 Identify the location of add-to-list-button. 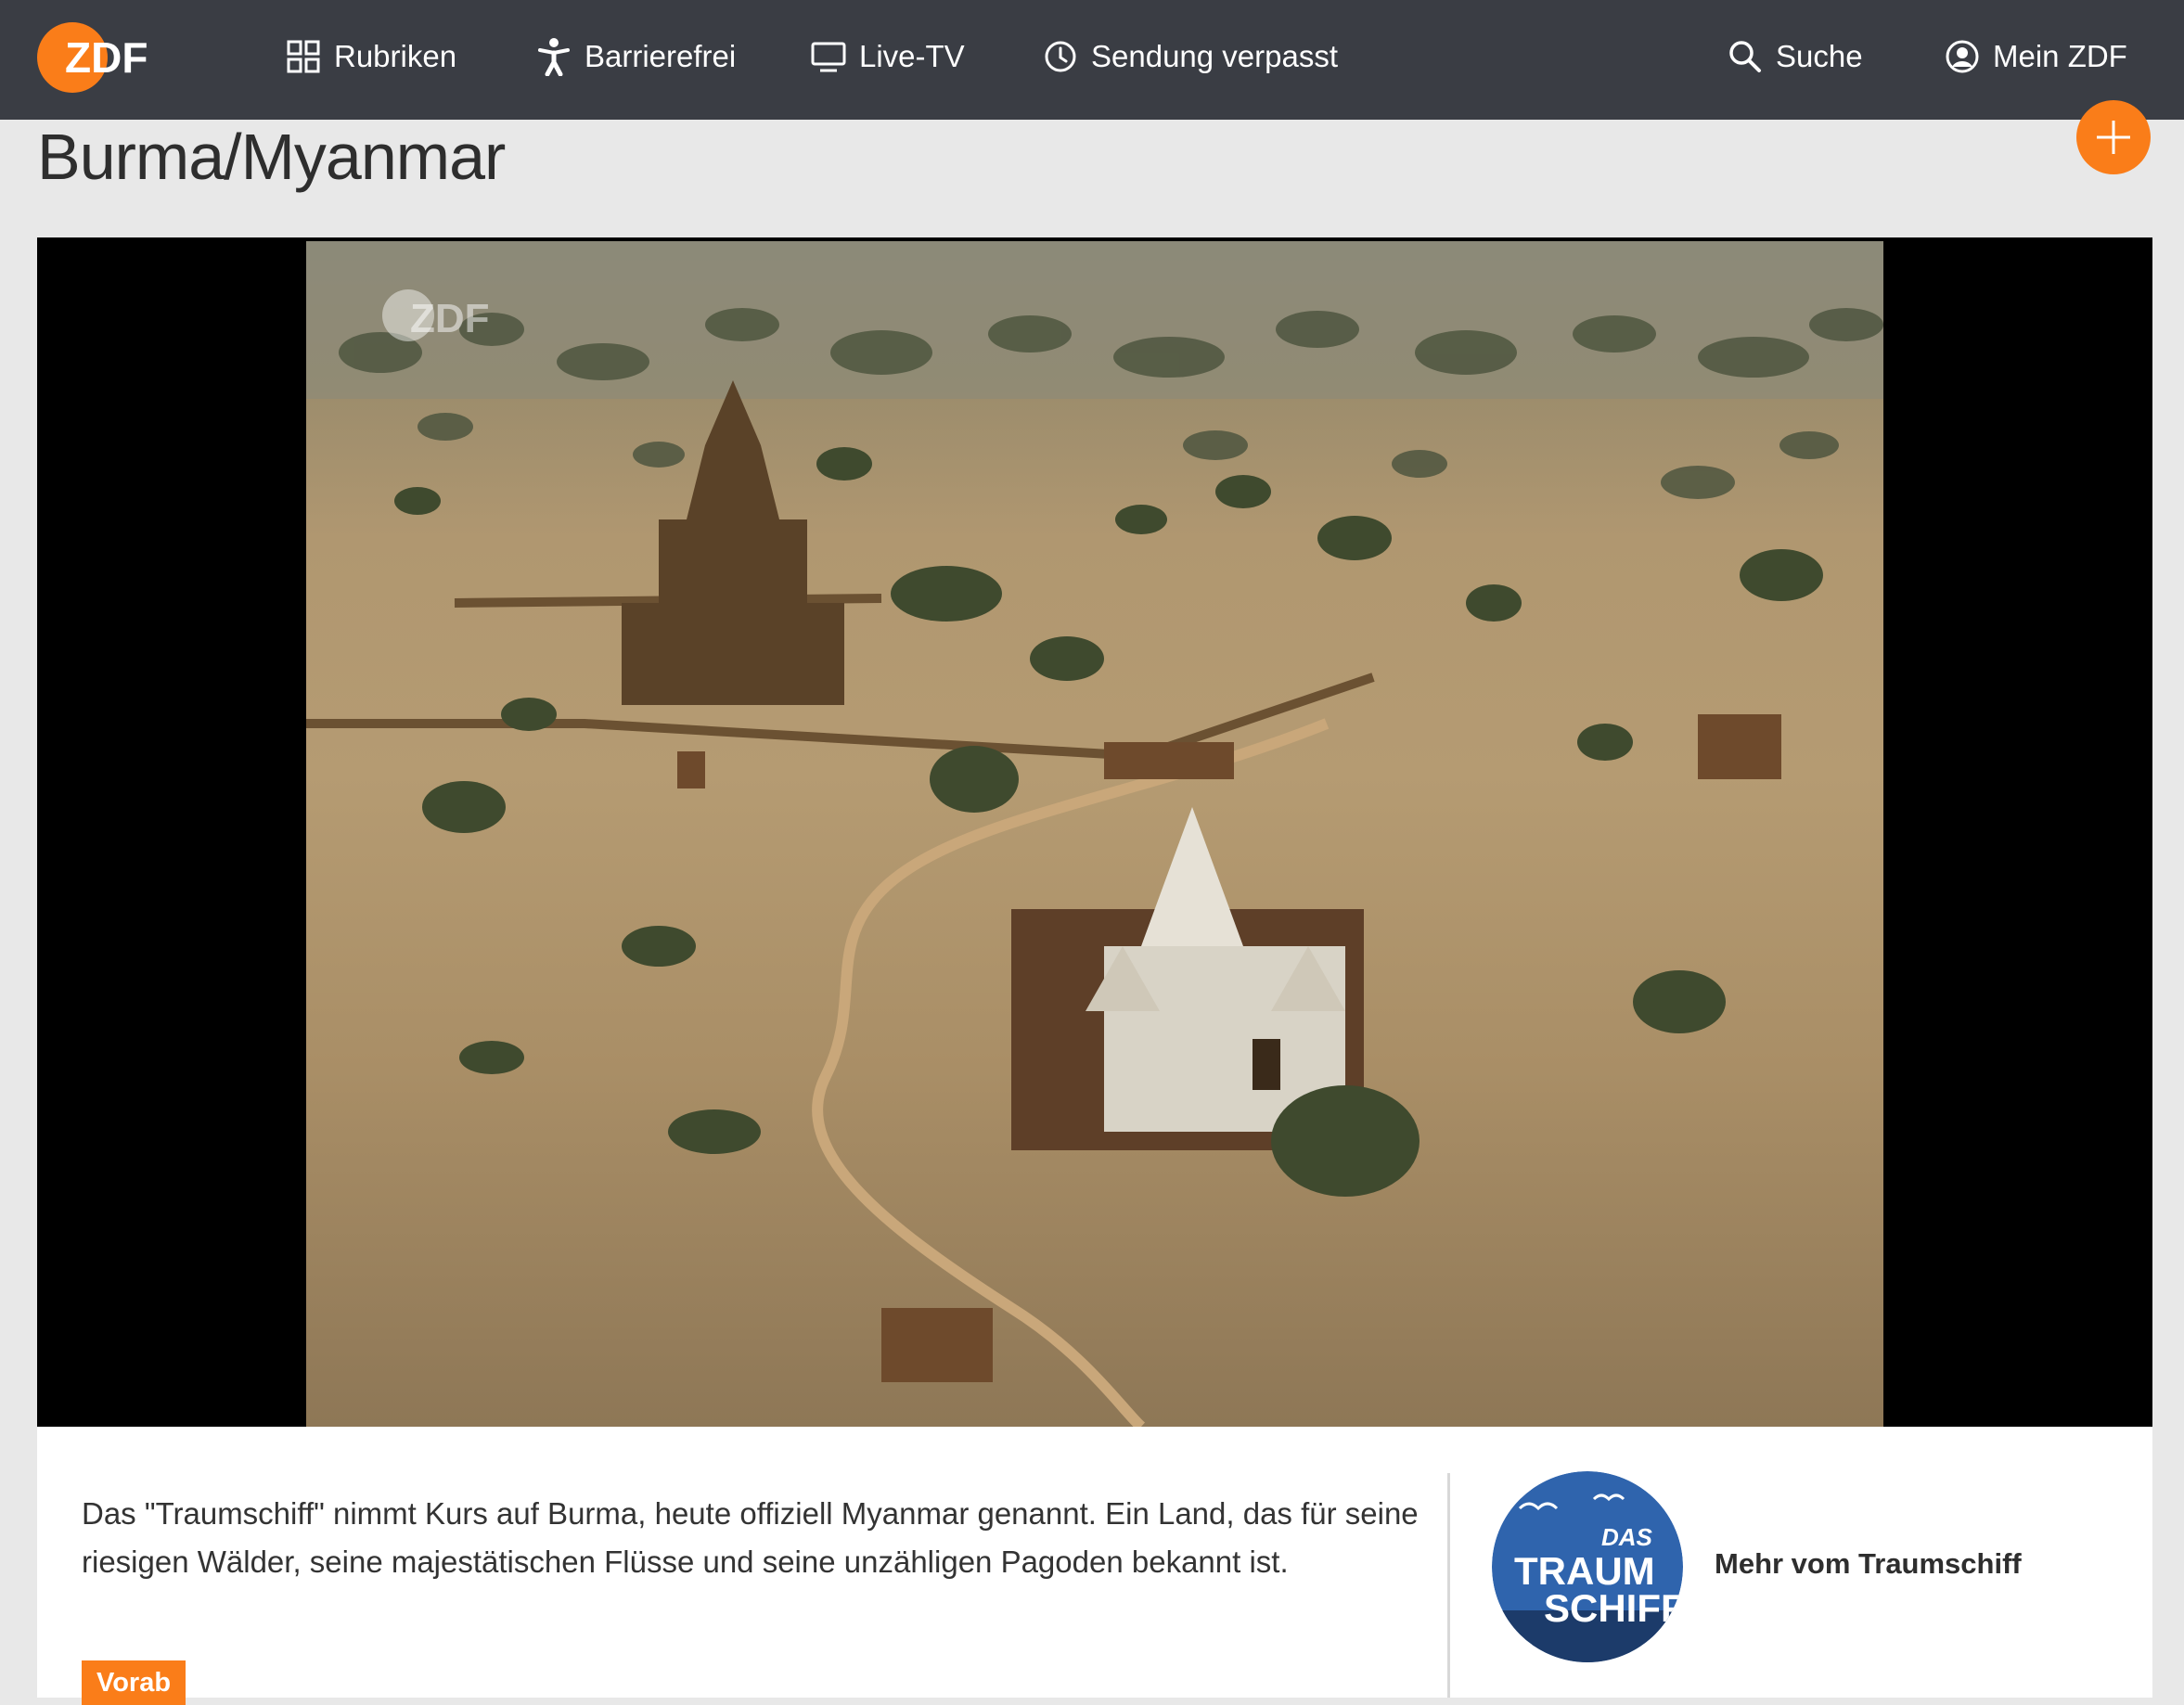
(2113, 137).